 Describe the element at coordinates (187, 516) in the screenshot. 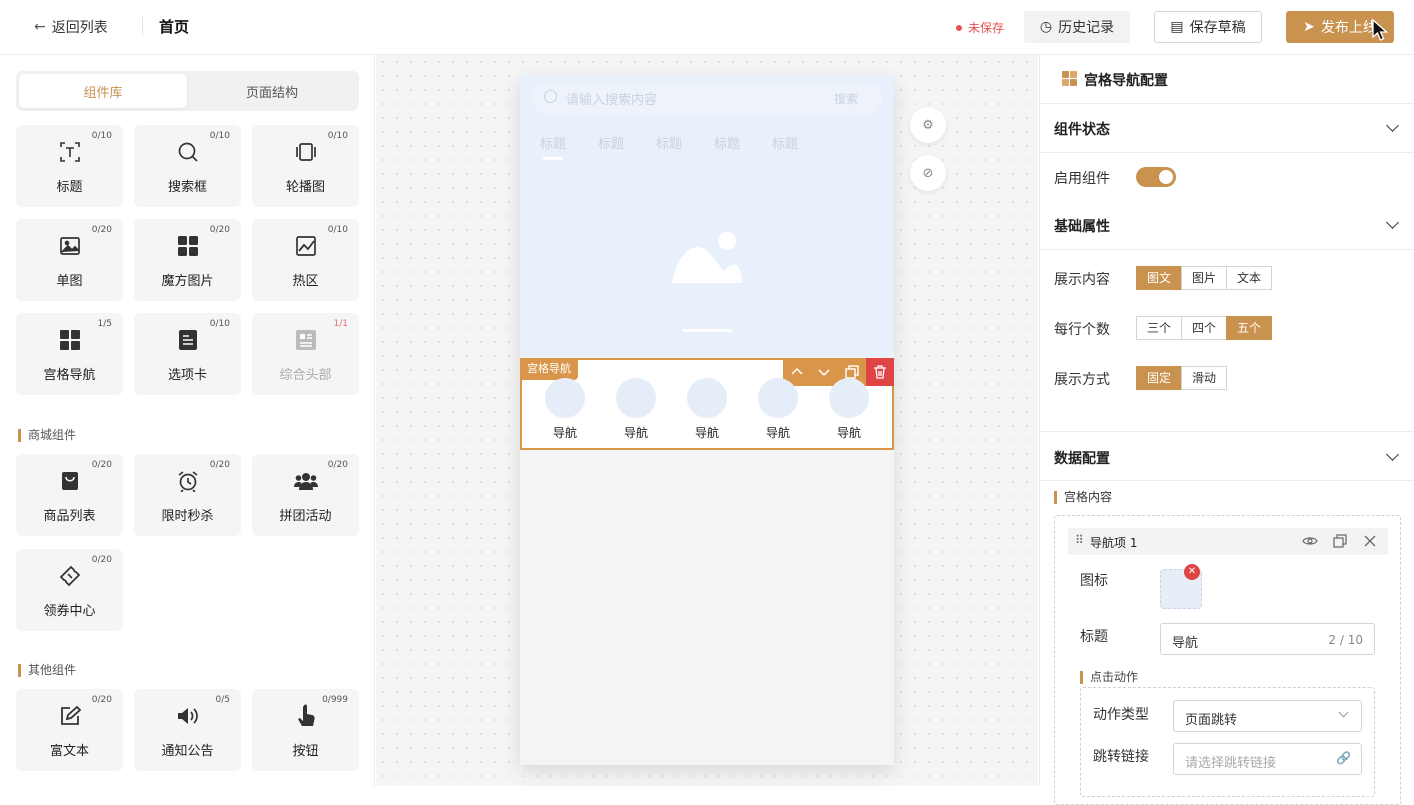

I see `component-label: 限时秒杀` at that location.